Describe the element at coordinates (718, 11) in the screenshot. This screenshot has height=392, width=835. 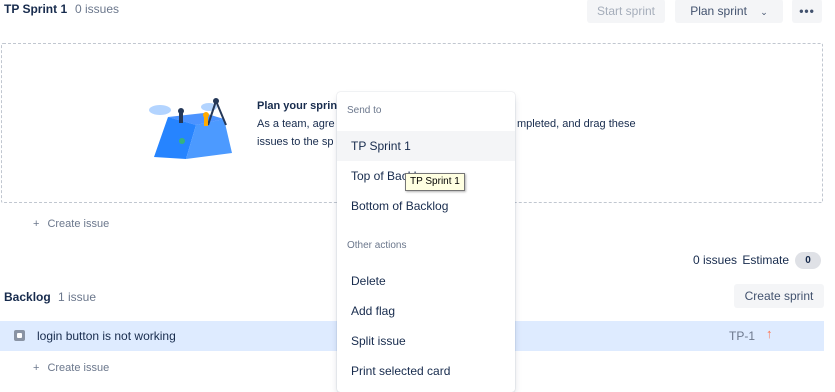
I see `plan-sprint-label: Plan sprint` at that location.